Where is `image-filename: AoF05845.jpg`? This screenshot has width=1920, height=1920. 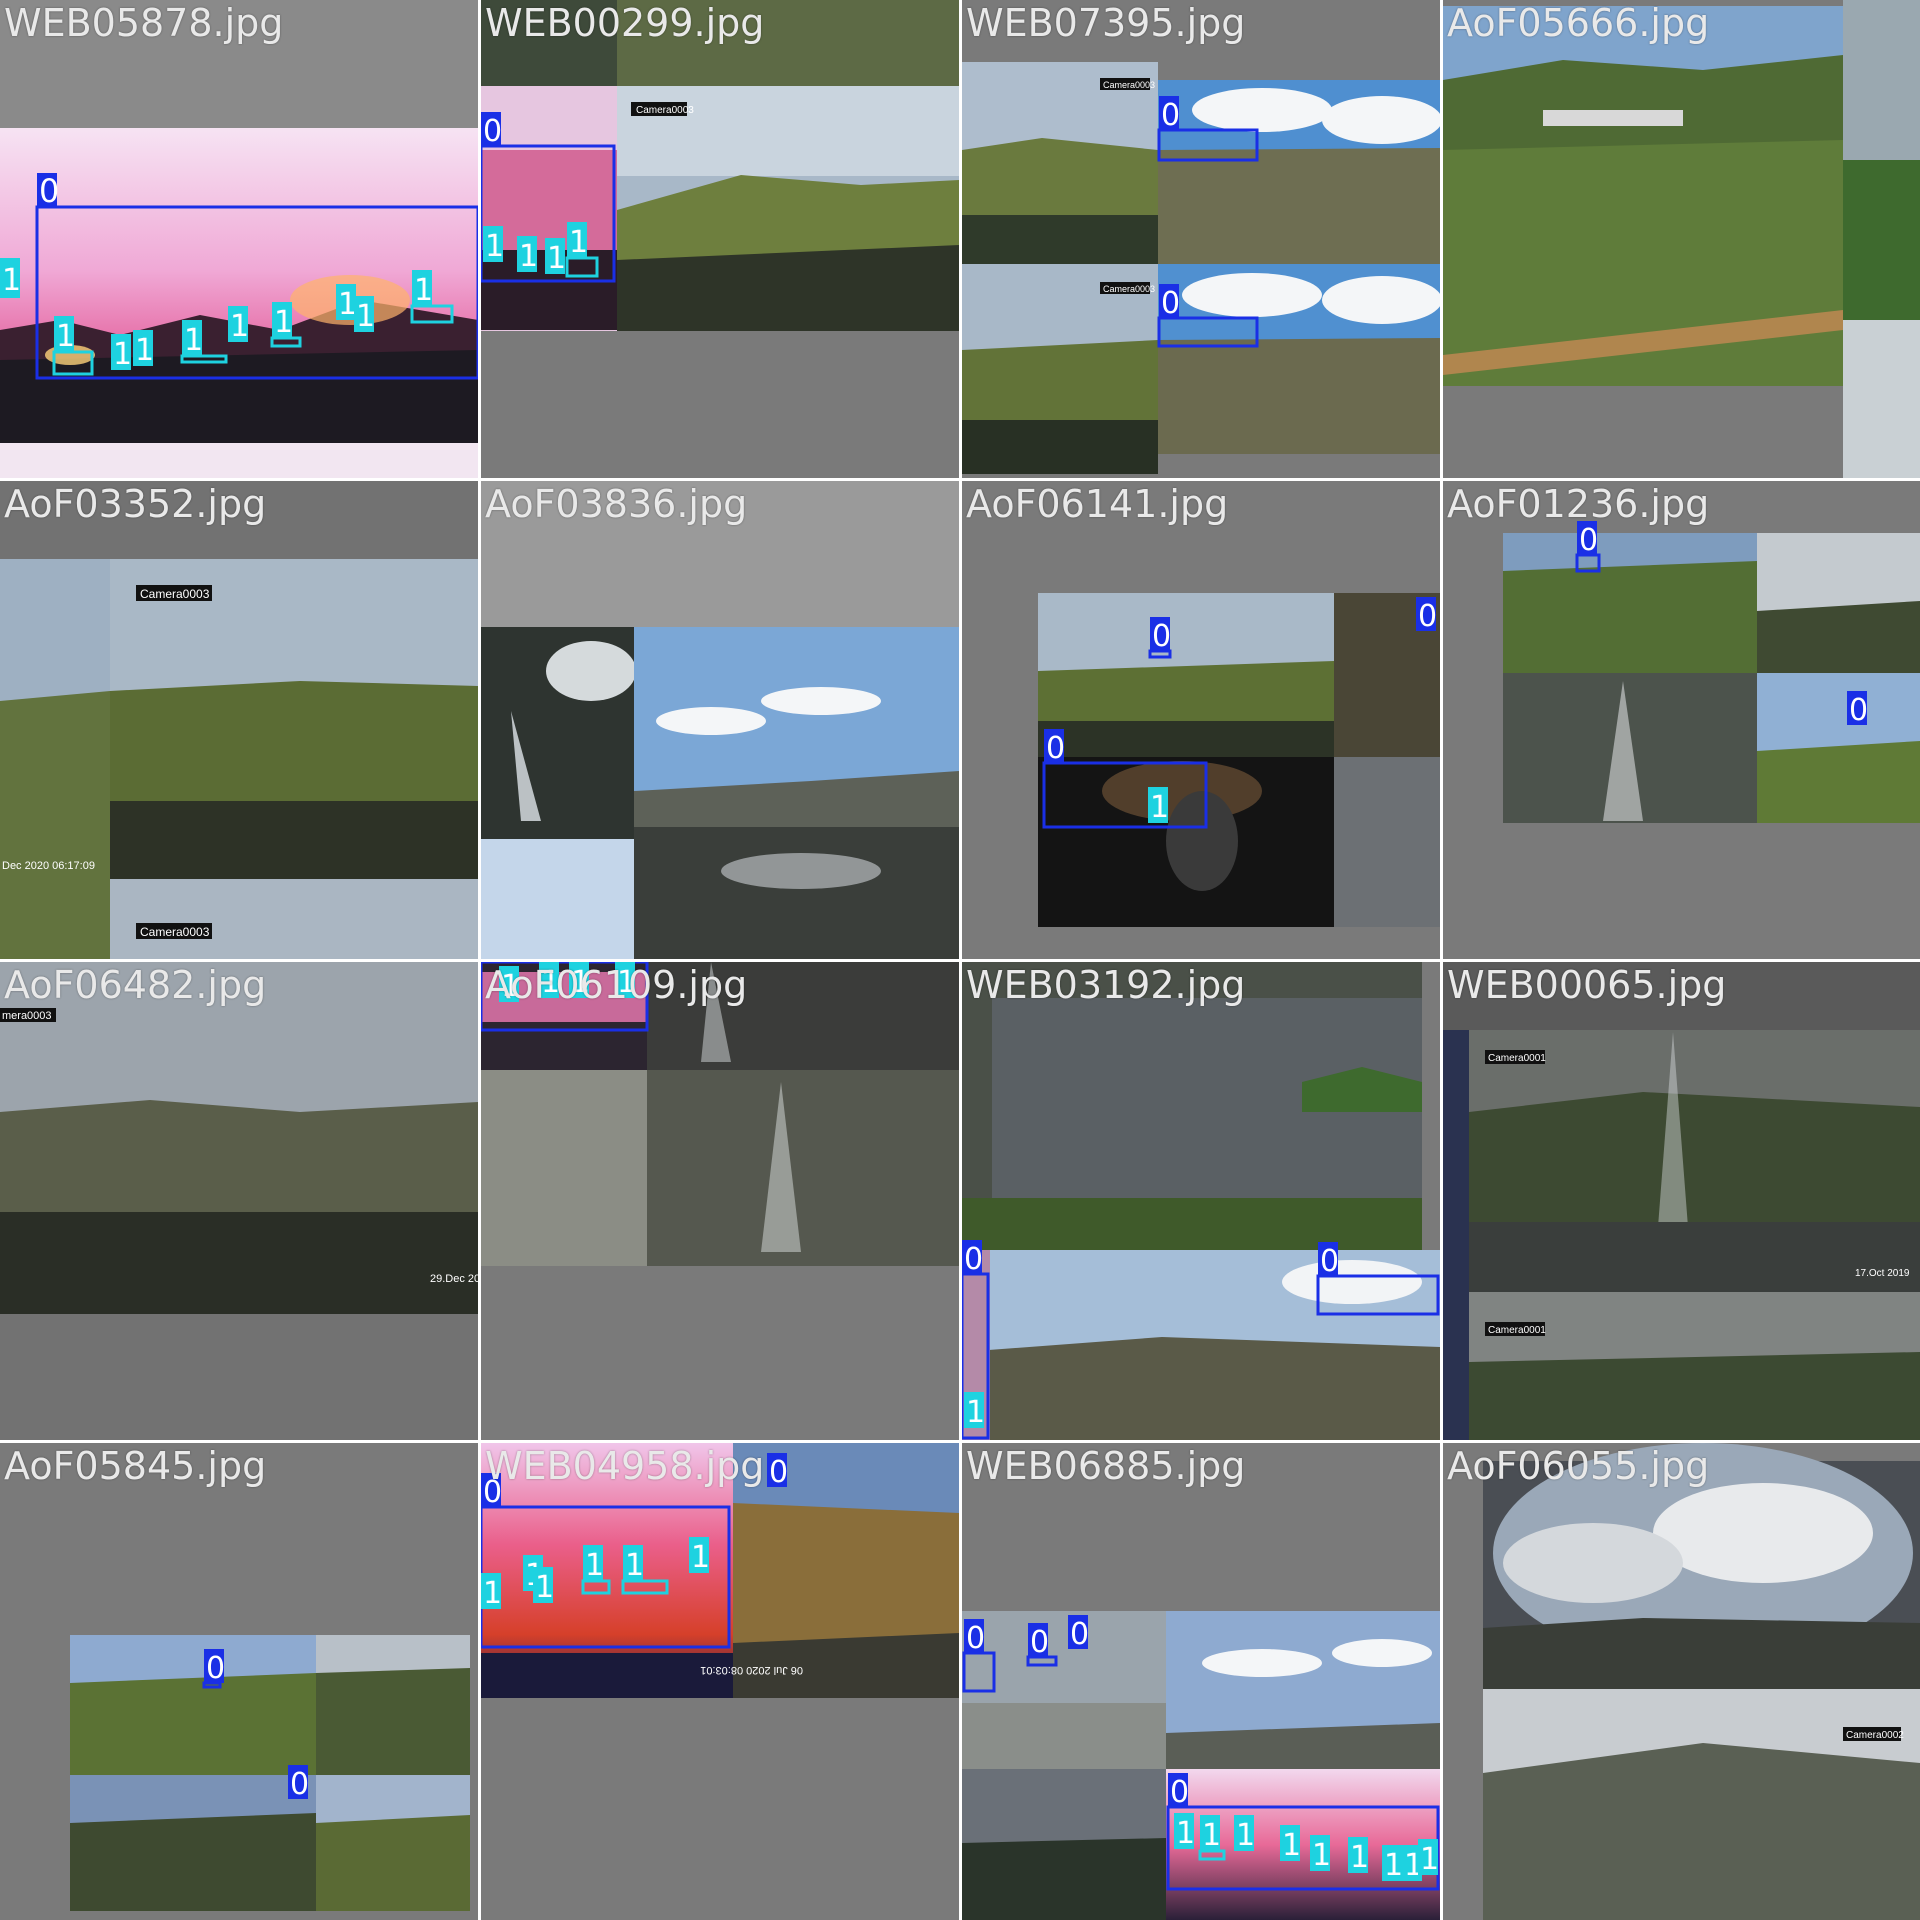
image-filename: AoF05845.jpg is located at coordinates (135, 1466).